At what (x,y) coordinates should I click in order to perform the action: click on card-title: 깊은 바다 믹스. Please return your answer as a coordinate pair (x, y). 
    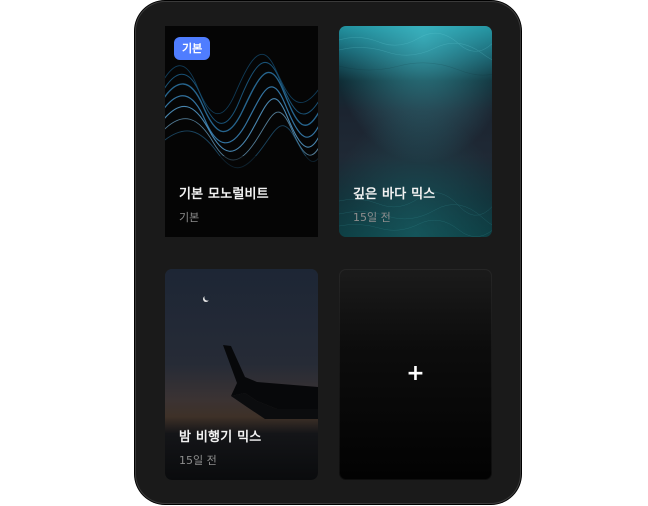
    Looking at the image, I should click on (394, 194).